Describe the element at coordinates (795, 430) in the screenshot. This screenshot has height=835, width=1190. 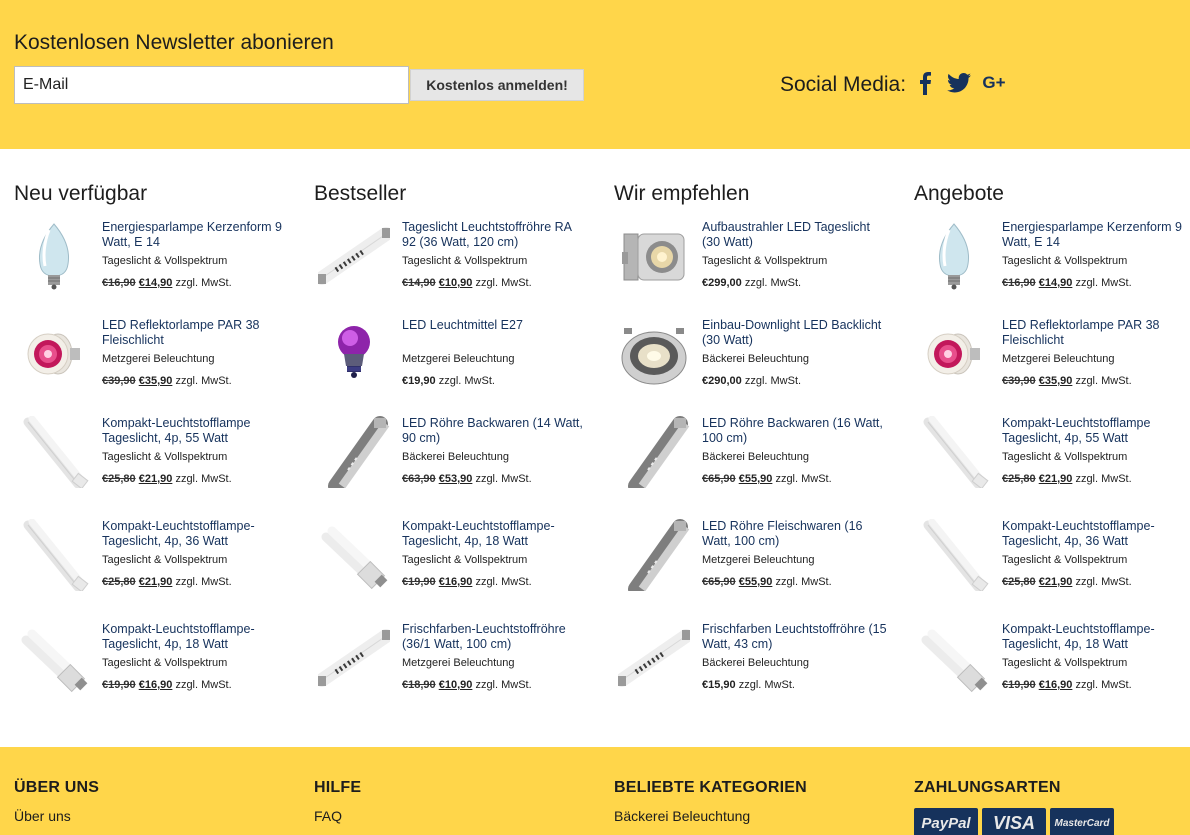
I see `product-name-link: LED Röhre Backwaren (16 Watt, 100 cm)` at that location.